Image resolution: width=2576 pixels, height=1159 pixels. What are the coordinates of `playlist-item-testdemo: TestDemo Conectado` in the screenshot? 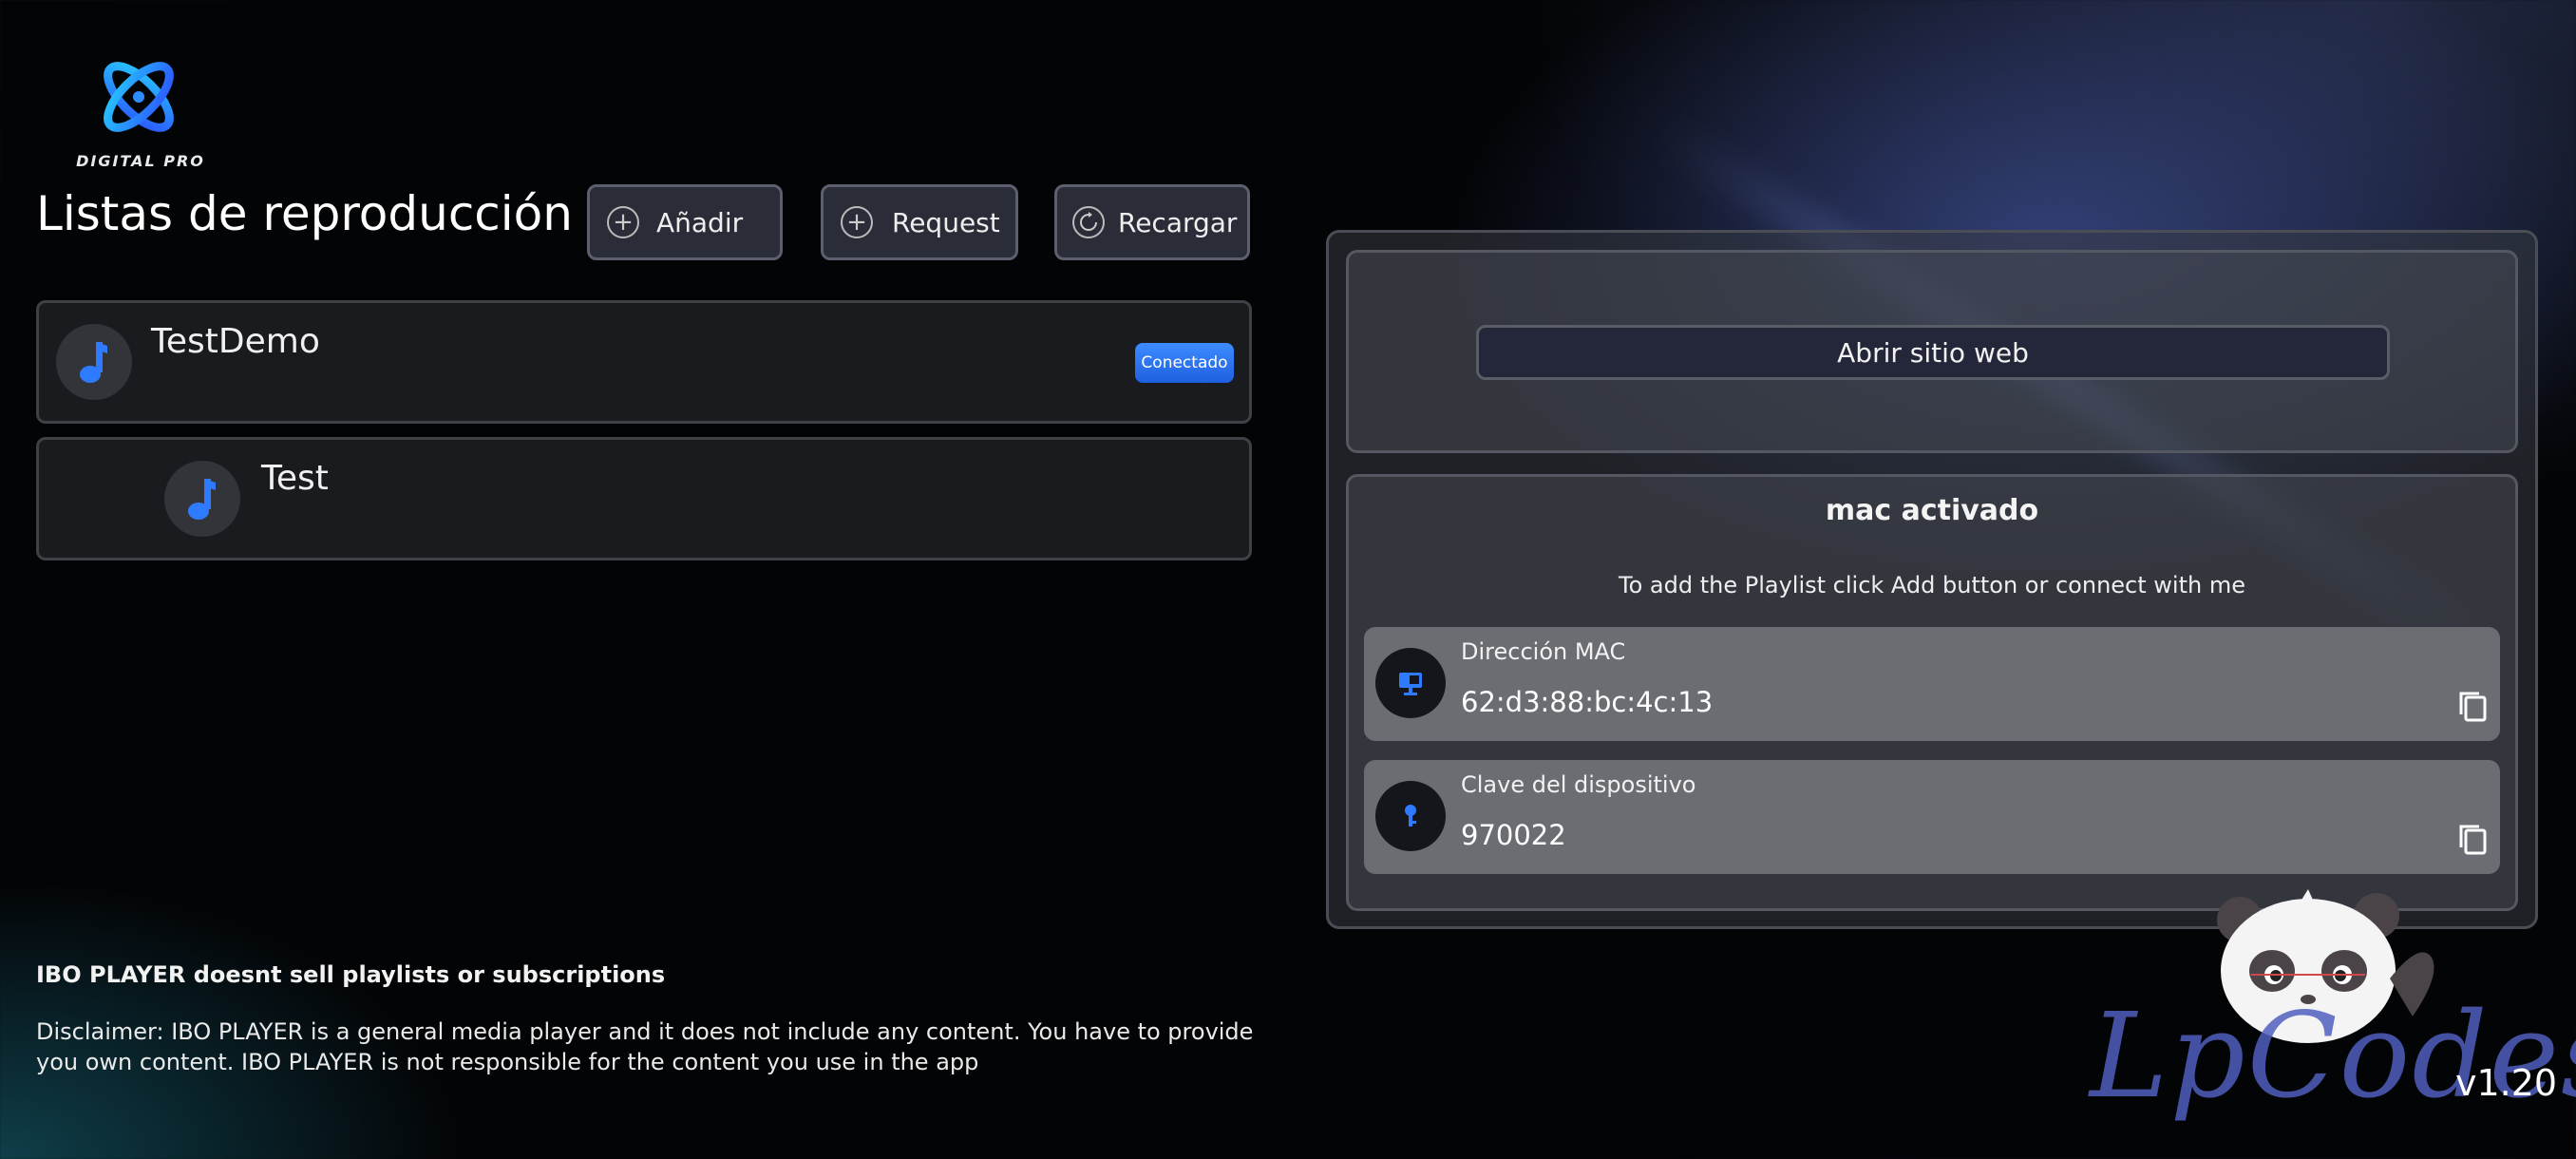 It's located at (644, 362).